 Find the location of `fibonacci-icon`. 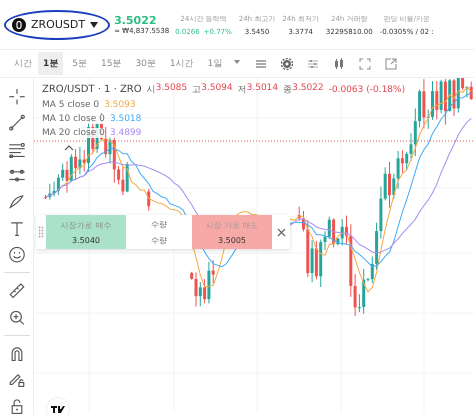

fibonacci-icon is located at coordinates (17, 149).